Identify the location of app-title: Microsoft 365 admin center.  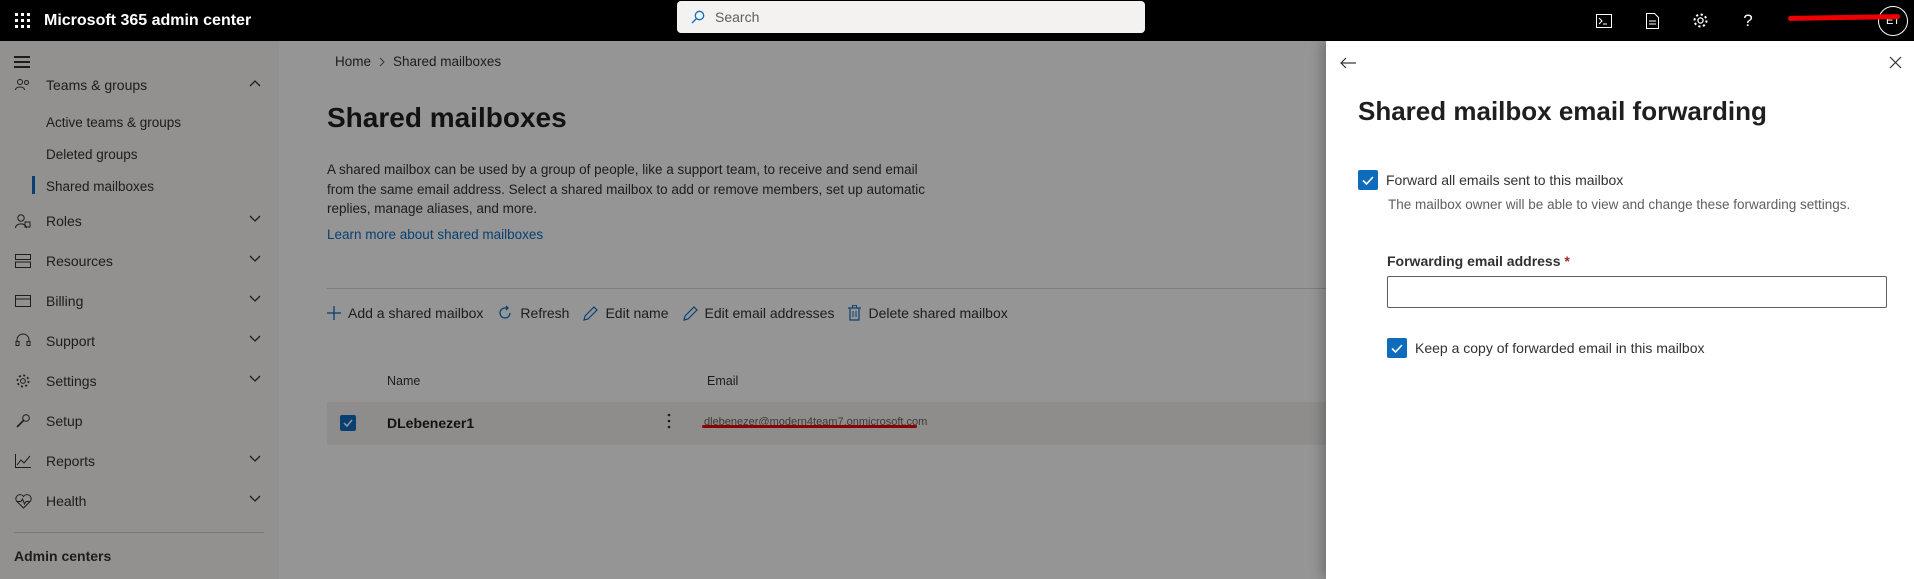
(147, 21).